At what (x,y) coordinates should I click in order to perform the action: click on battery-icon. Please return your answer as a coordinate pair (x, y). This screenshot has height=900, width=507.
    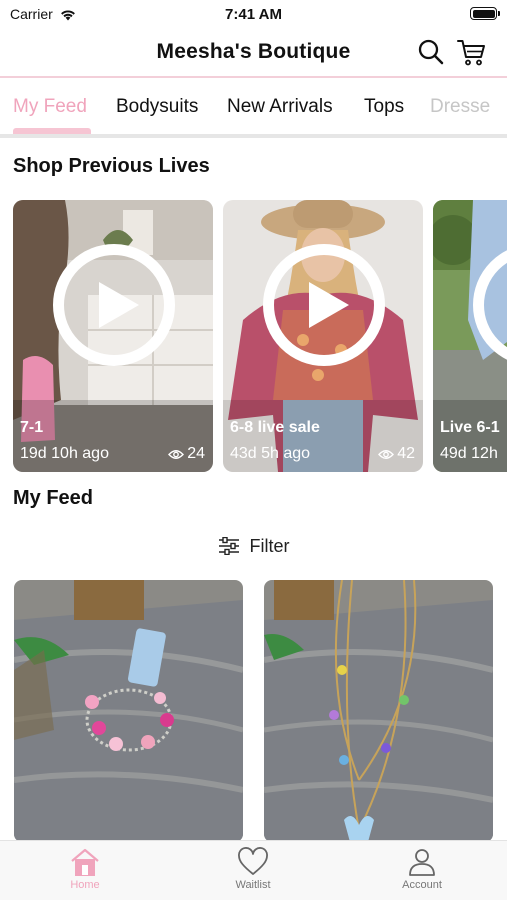
    Looking at the image, I should click on (485, 13).